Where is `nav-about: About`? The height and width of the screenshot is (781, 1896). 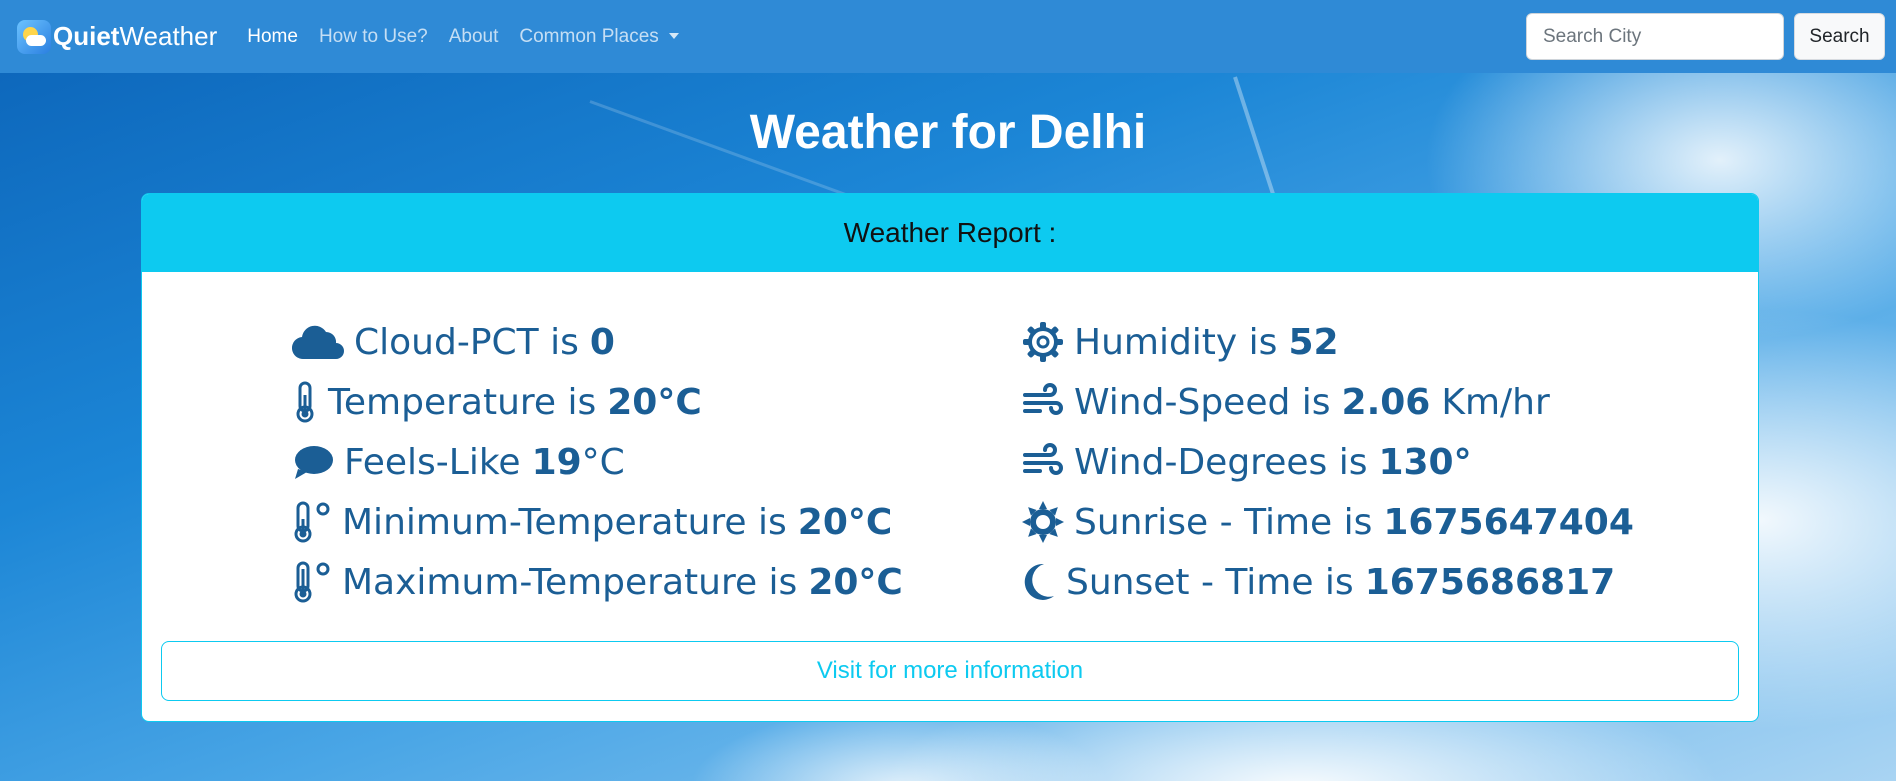 nav-about: About is located at coordinates (474, 37).